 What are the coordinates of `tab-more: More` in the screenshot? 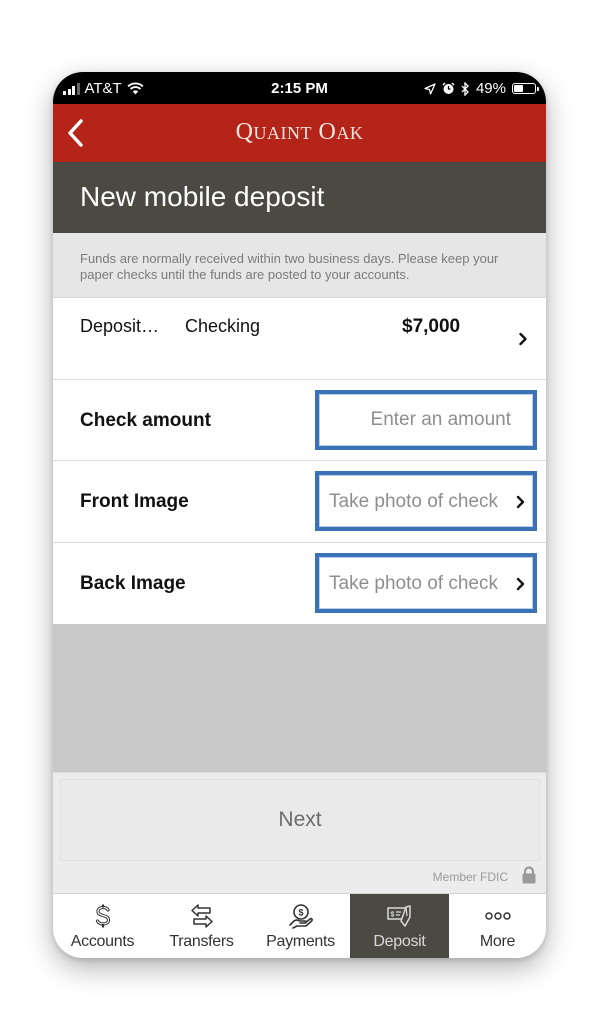 It's located at (497, 926).